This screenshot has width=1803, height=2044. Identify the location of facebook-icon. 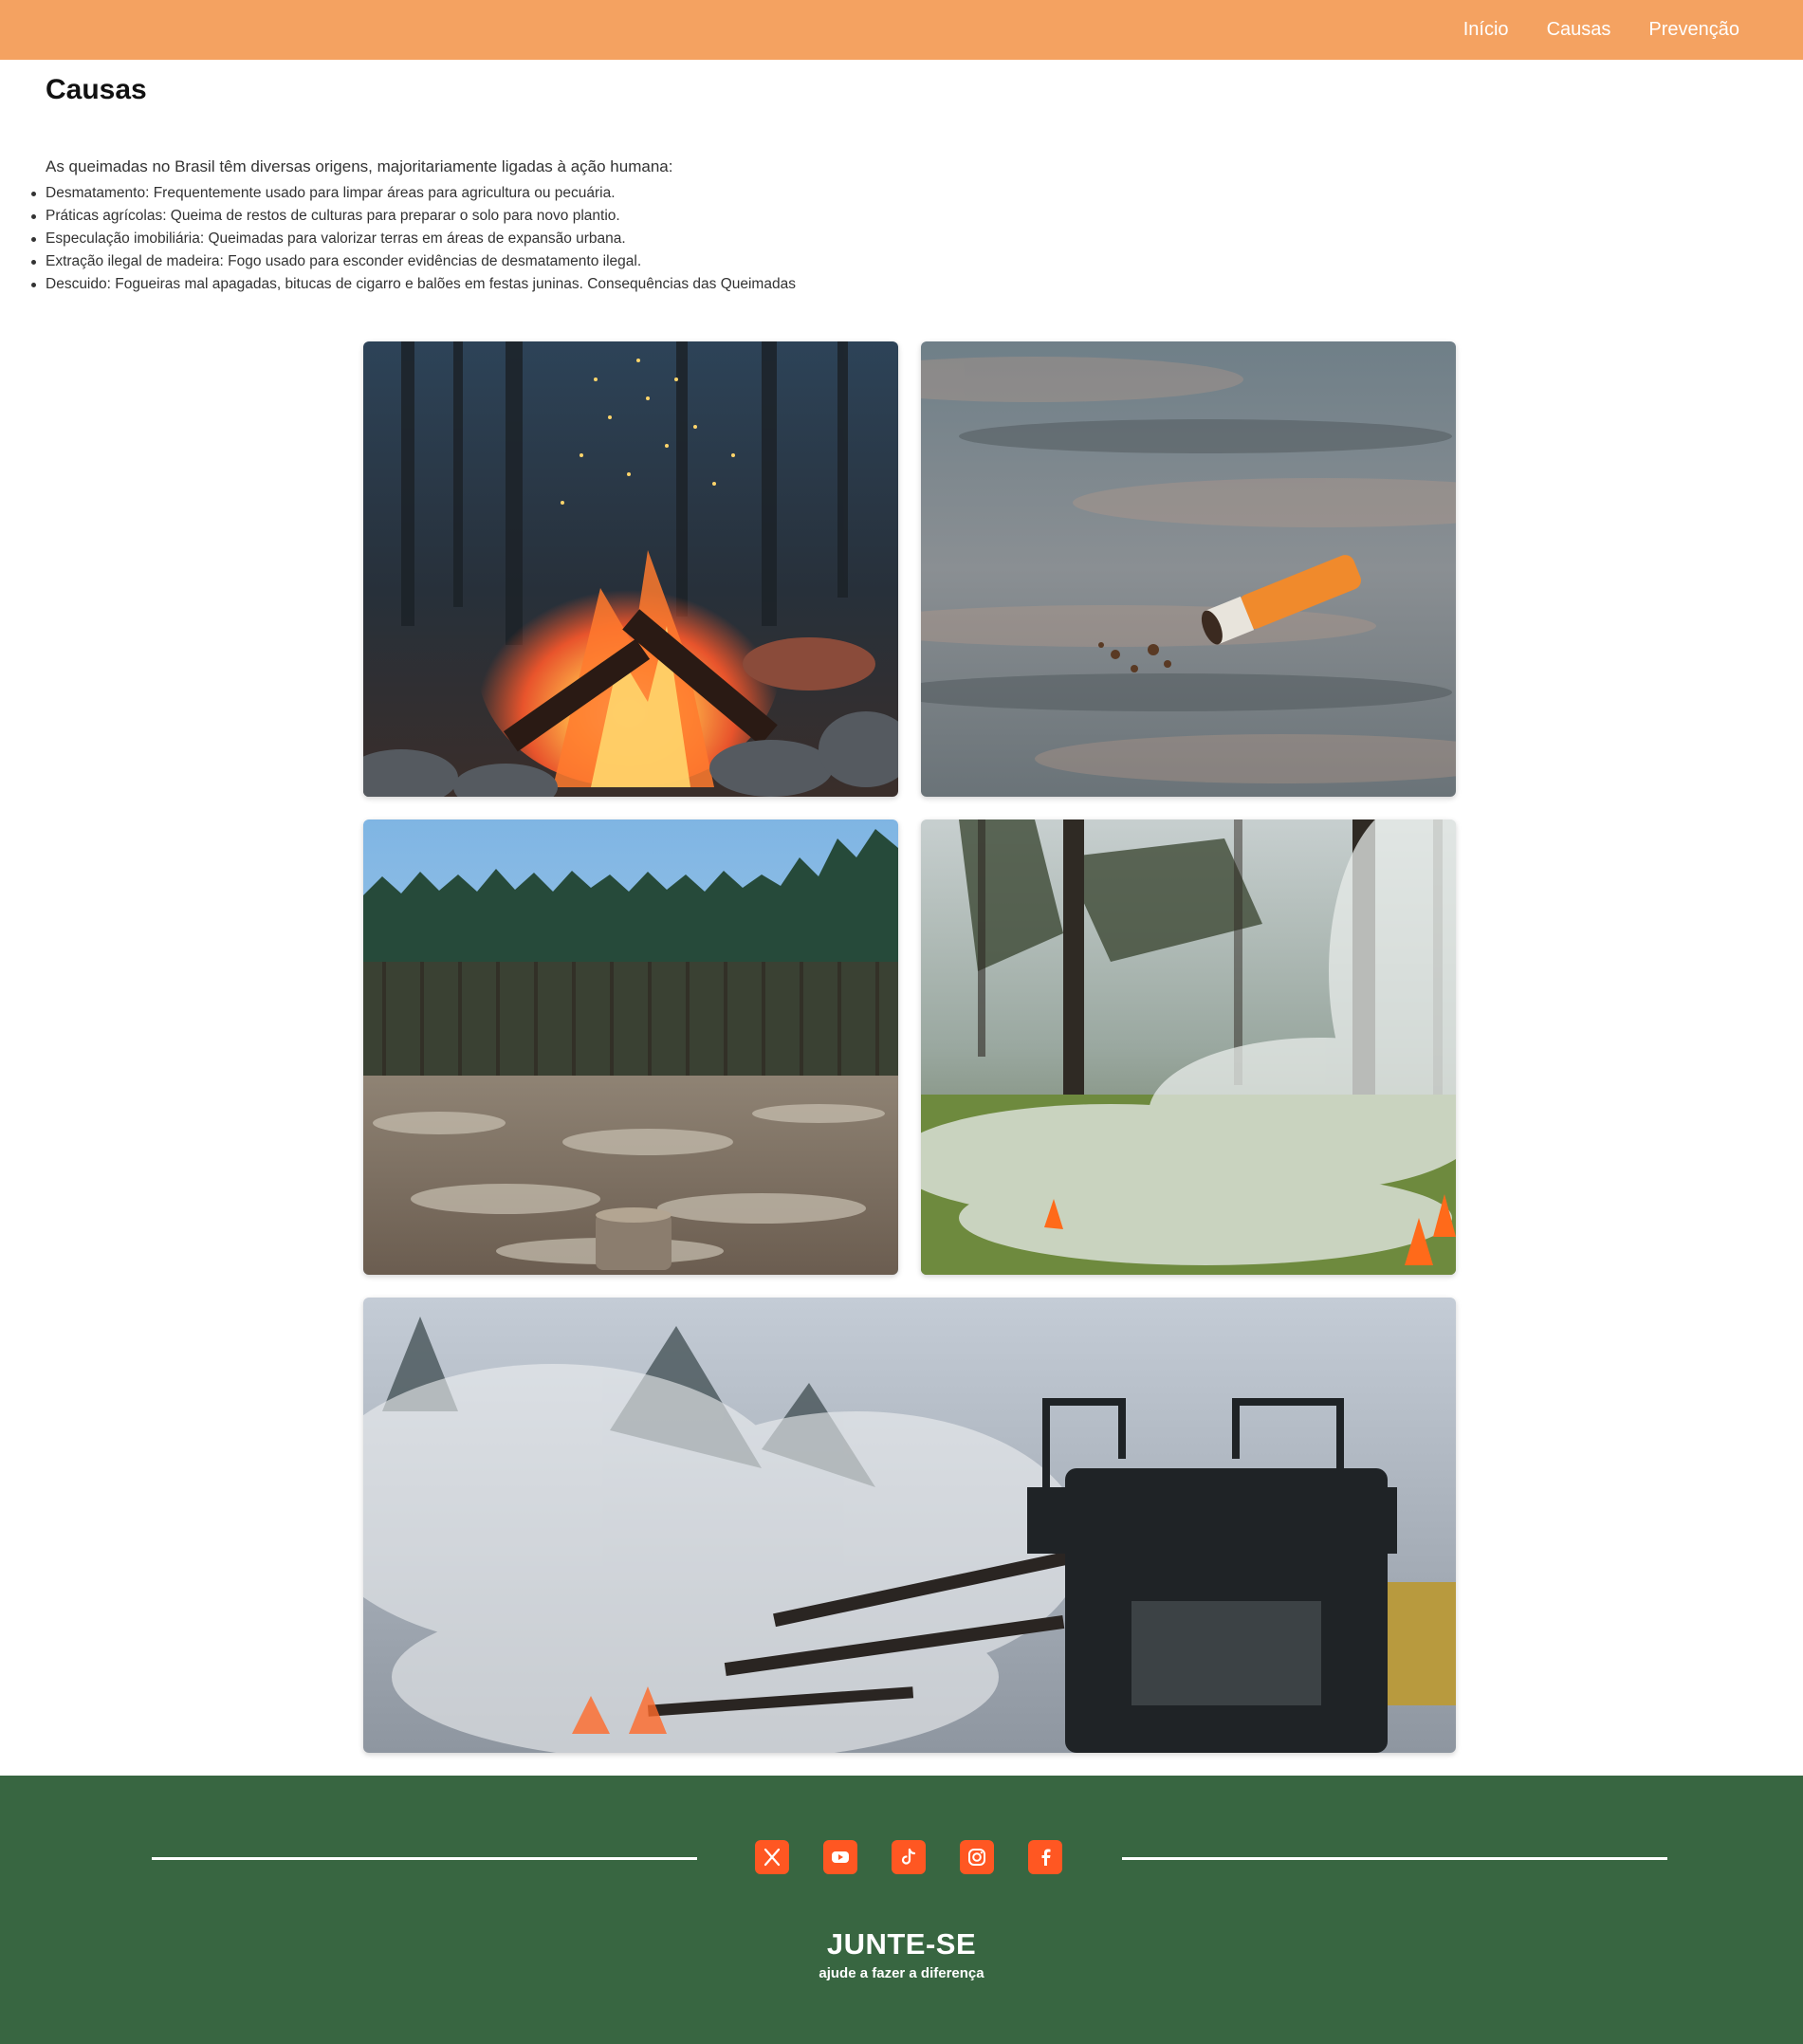
(1045, 1857).